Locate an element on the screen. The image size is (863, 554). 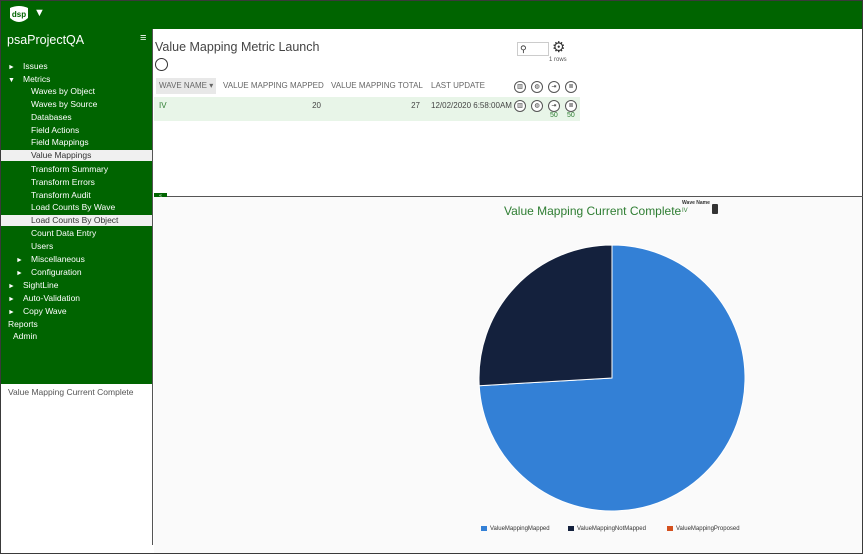
legend-item: ValueMappingNotMapped is located at coordinates (607, 529).